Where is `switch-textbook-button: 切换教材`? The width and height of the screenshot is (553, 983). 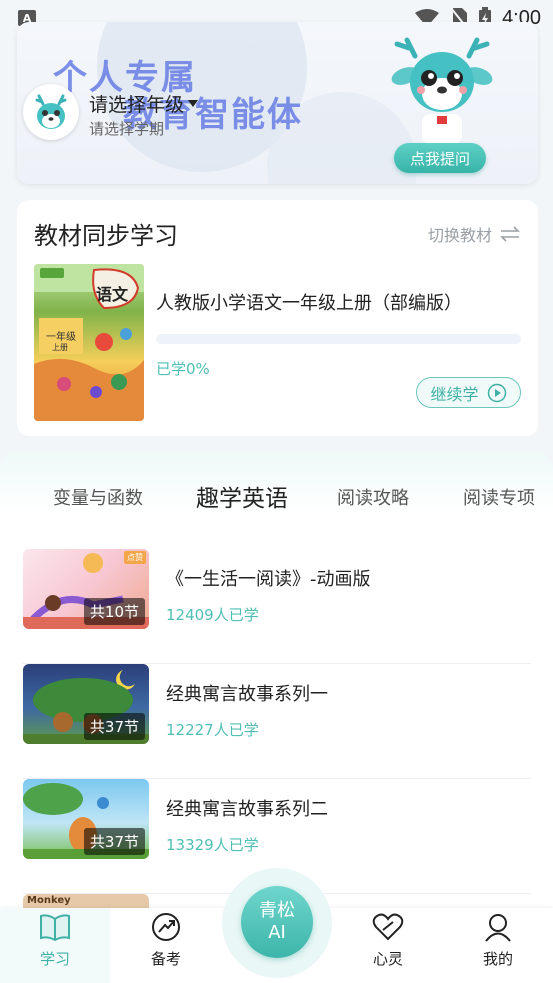 switch-textbook-button: 切换教材 is located at coordinates (474, 234).